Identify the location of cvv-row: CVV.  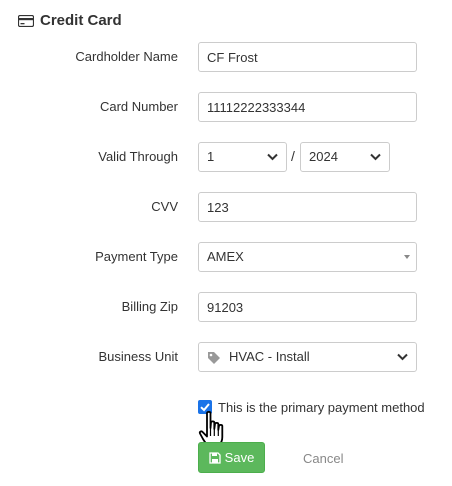
(226, 207).